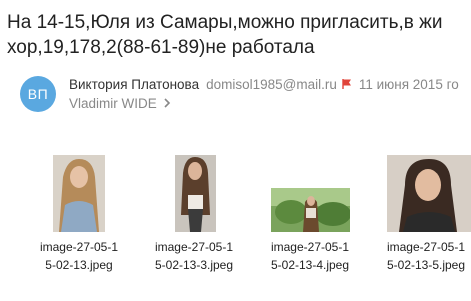 The image size is (471, 301). I want to click on sender-name: Виктория Платонова, so click(134, 84).